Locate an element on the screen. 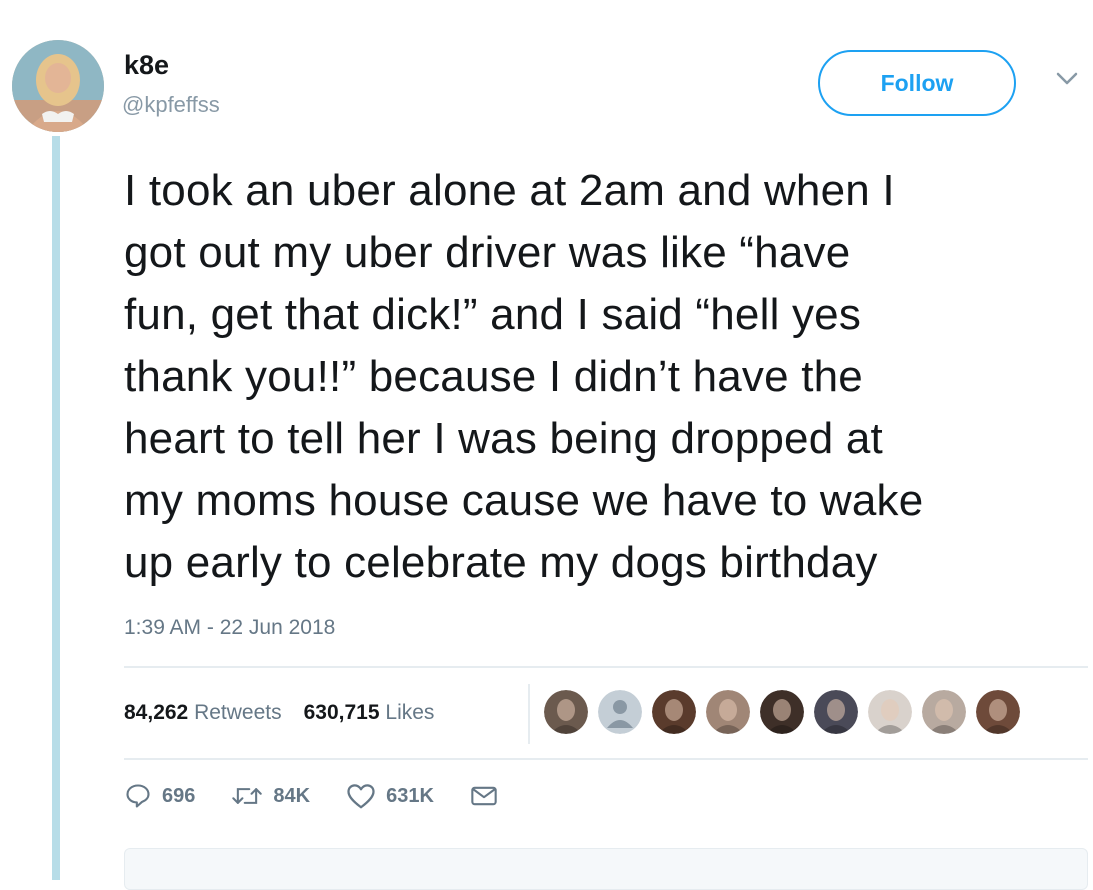  reply-count: 696 is located at coordinates (179, 795).